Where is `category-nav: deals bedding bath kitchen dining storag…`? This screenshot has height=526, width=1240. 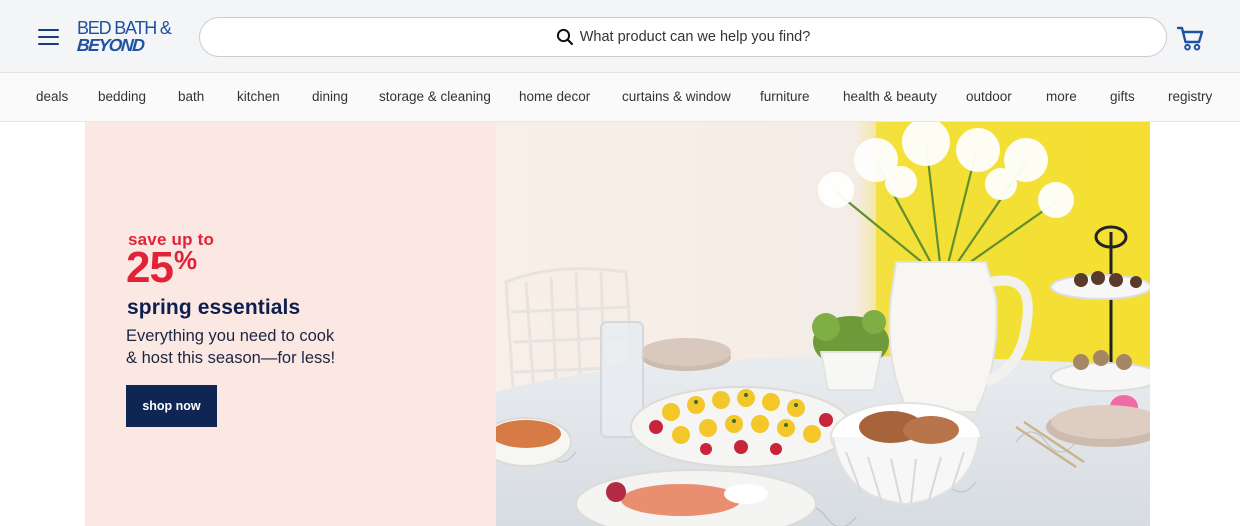
category-nav: deals bedding bath kitchen dining storag… is located at coordinates (620, 97).